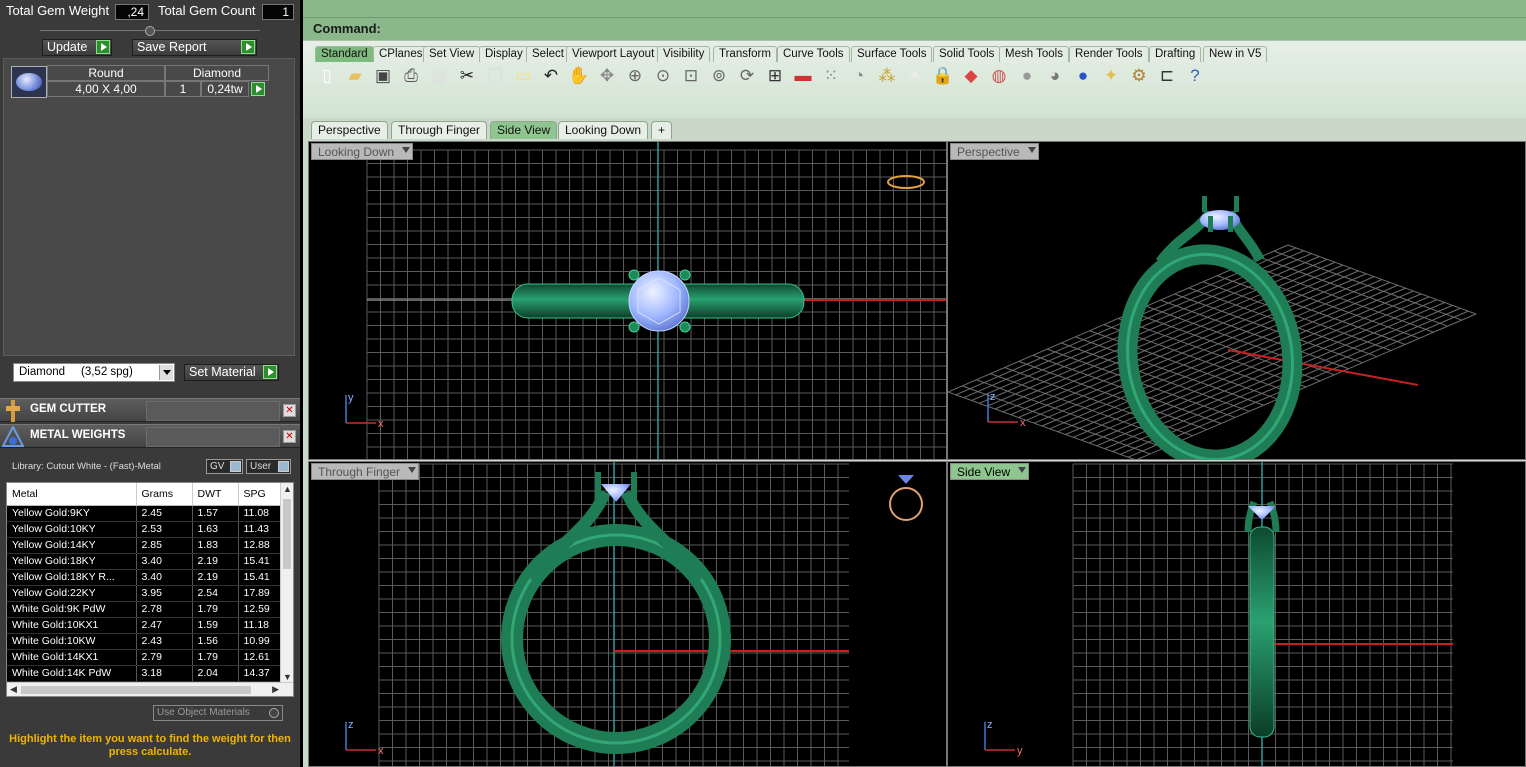 The width and height of the screenshot is (1526, 767). What do you see at coordinates (365, 471) in the screenshot?
I see `viewport-title: Through Finger` at bounding box center [365, 471].